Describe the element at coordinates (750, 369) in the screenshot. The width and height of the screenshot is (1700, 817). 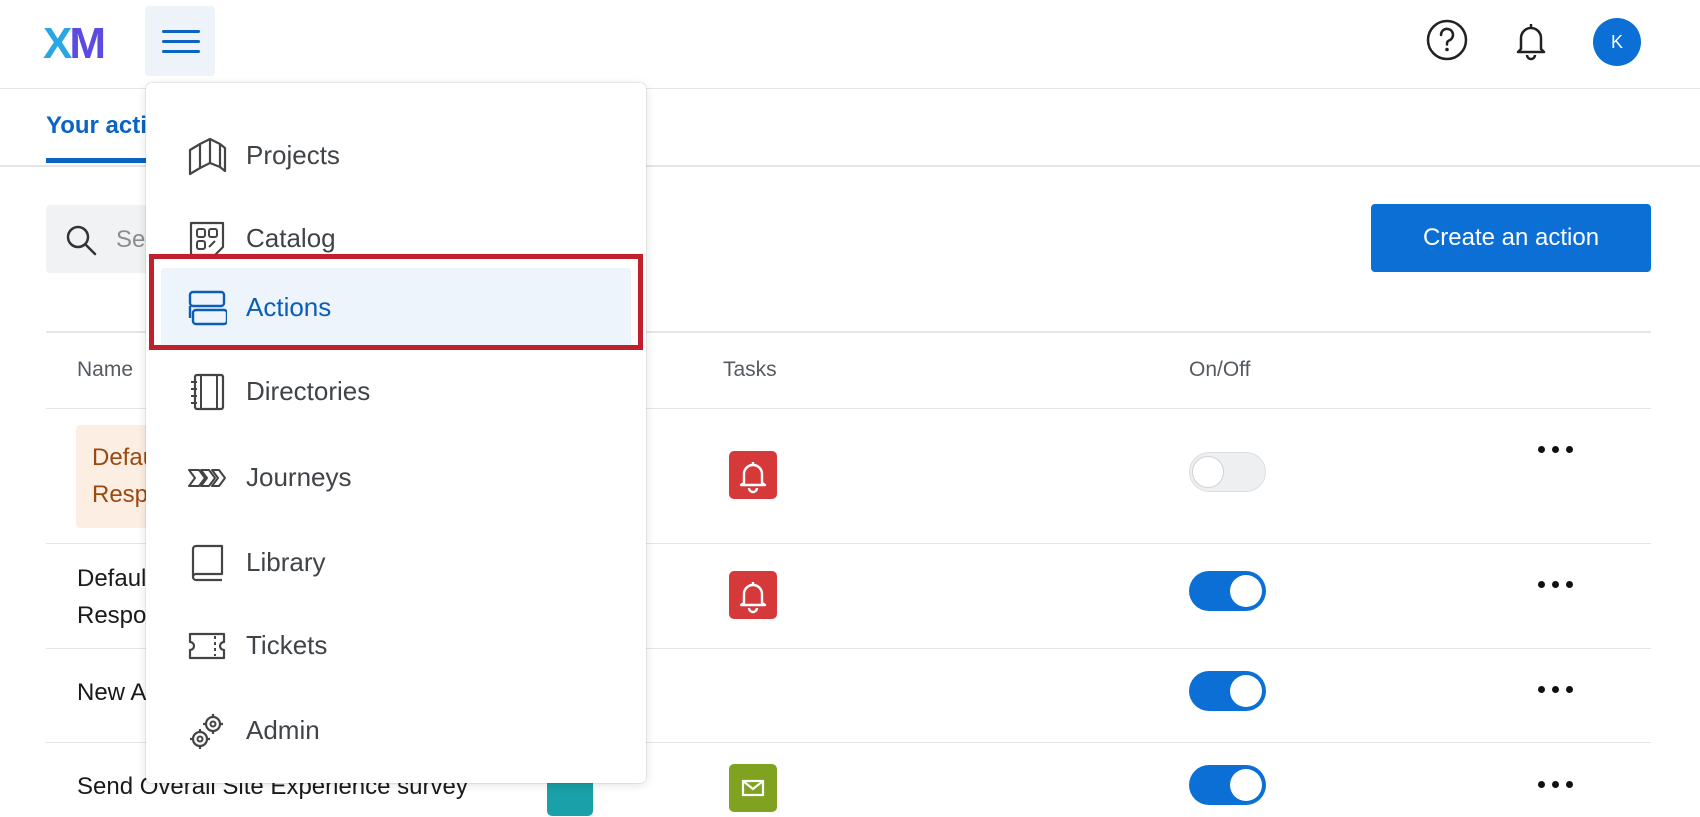
I see `column-header-tasks: Tasks` at that location.